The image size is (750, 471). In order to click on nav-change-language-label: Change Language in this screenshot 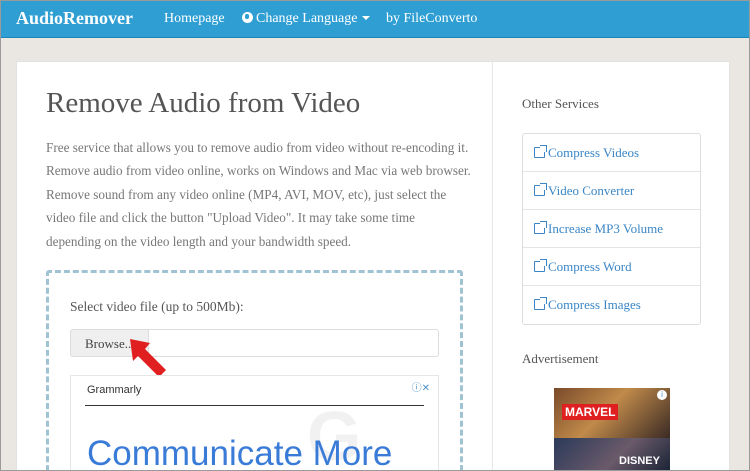, I will do `click(307, 18)`.